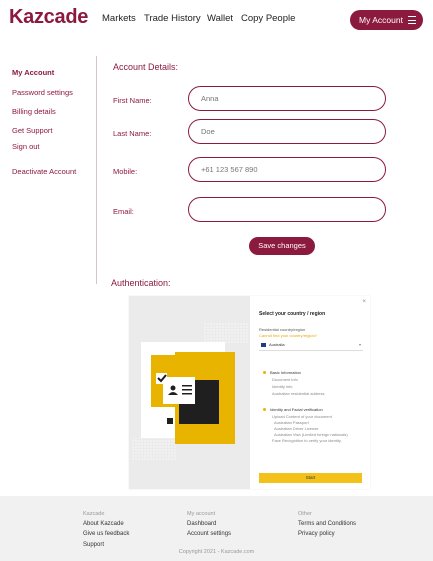 This screenshot has width=433, height=561. I want to click on identity-item: Australian Driver License, so click(296, 428).